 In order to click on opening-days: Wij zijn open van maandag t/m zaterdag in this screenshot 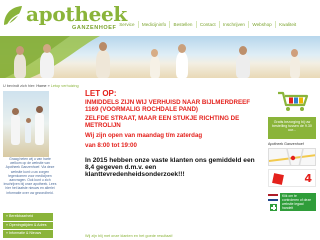, I will do `click(144, 135)`.